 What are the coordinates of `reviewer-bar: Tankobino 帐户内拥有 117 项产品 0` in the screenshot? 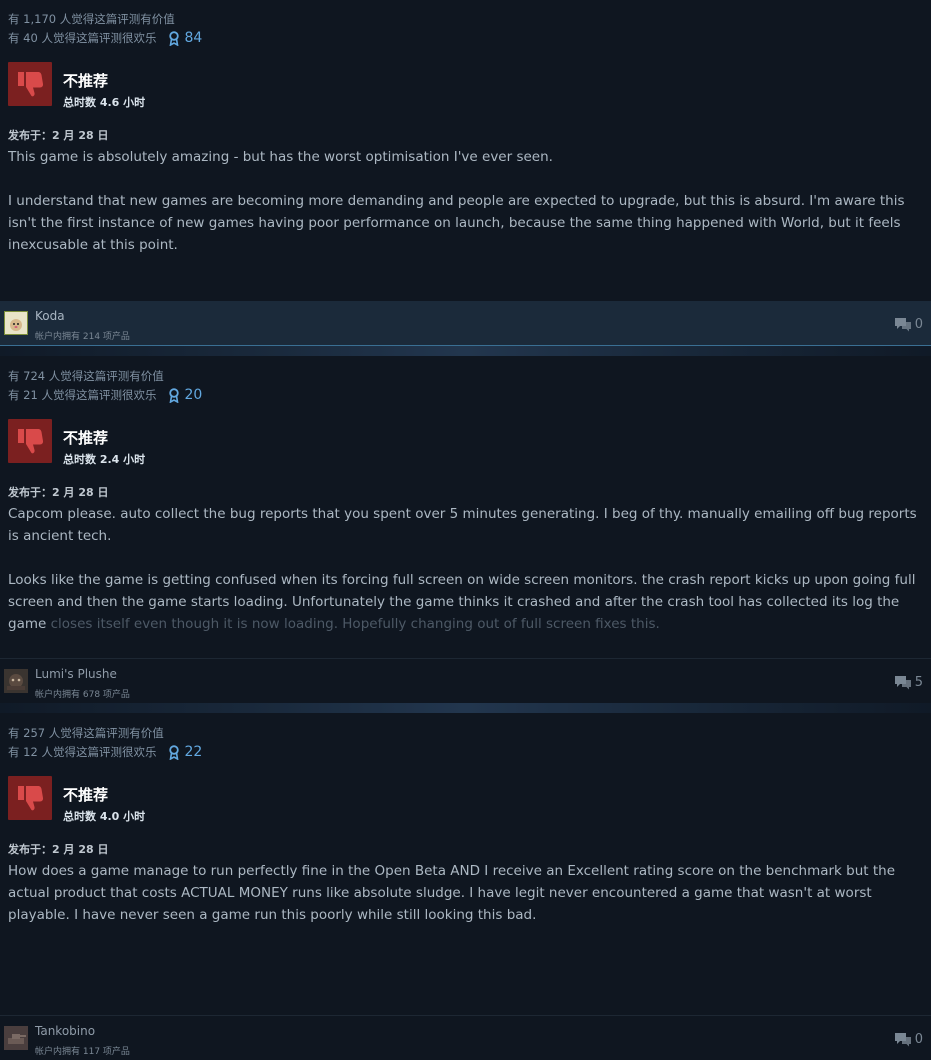 It's located at (465, 1037).